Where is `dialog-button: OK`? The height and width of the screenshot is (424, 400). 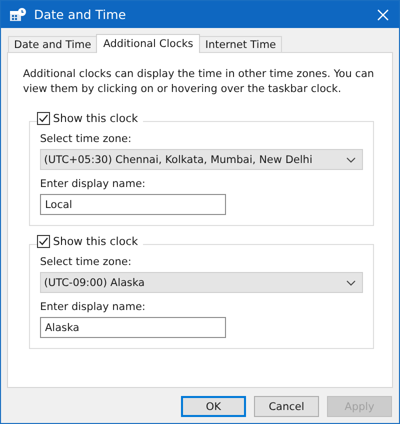 dialog-button: OK is located at coordinates (213, 406).